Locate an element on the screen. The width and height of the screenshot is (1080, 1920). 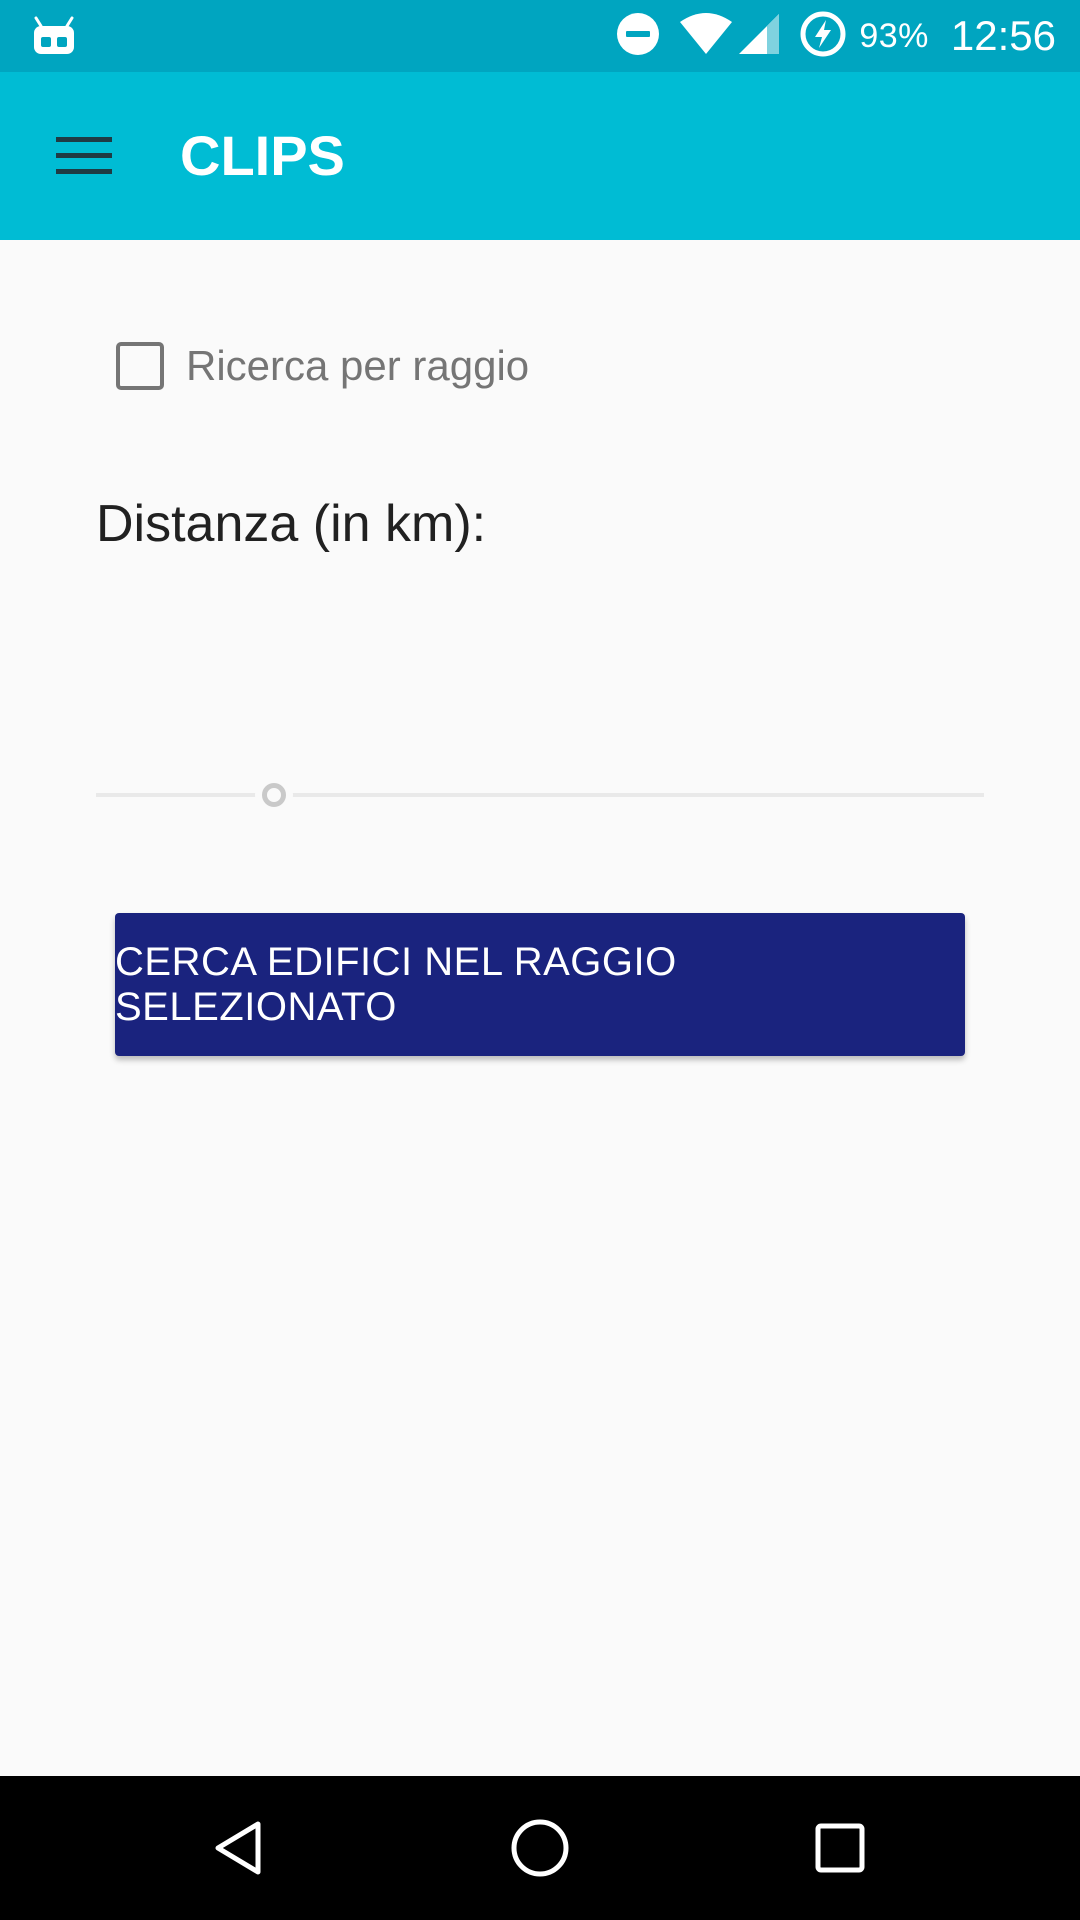
clock: 12:56 is located at coordinates (1003, 35).